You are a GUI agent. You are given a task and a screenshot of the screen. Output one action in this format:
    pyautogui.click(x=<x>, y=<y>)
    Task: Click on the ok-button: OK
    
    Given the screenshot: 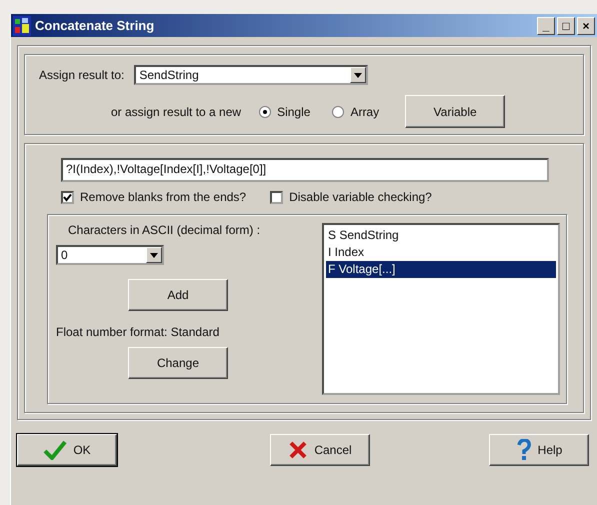 What is the action you would take?
    pyautogui.click(x=67, y=450)
    